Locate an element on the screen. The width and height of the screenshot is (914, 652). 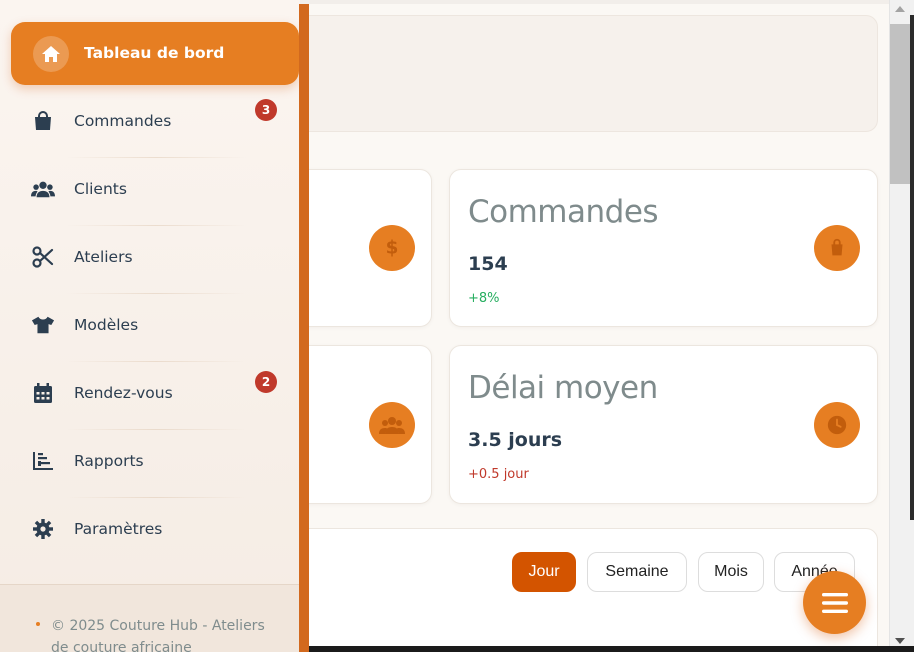
calendar-icon is located at coordinates (43, 393).